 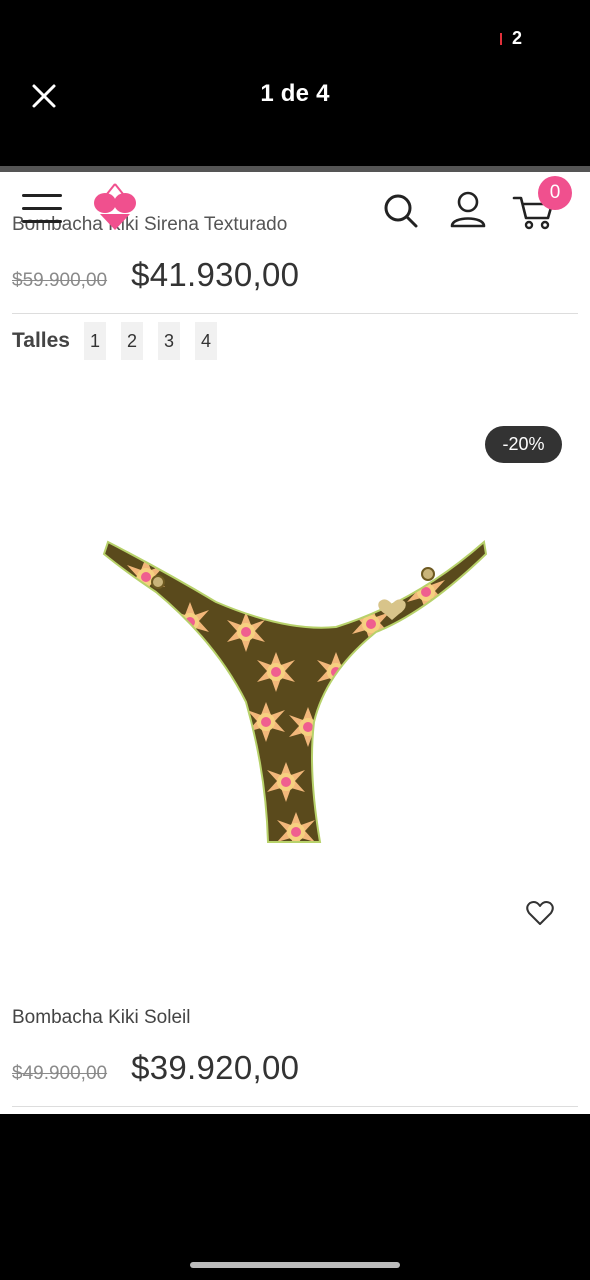 I want to click on account-button, so click(x=468, y=210).